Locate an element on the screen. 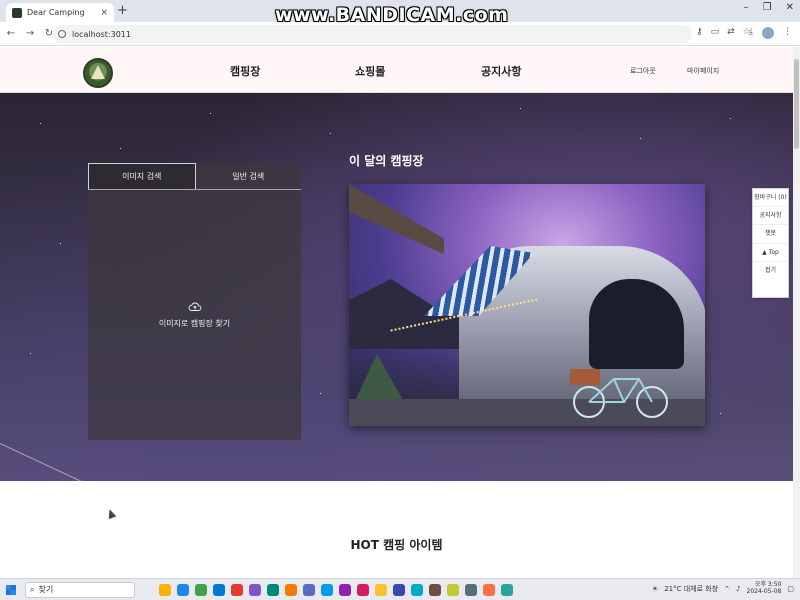 The image size is (800, 600). taskbar-search: ⌕ 찾기 is located at coordinates (80, 589).